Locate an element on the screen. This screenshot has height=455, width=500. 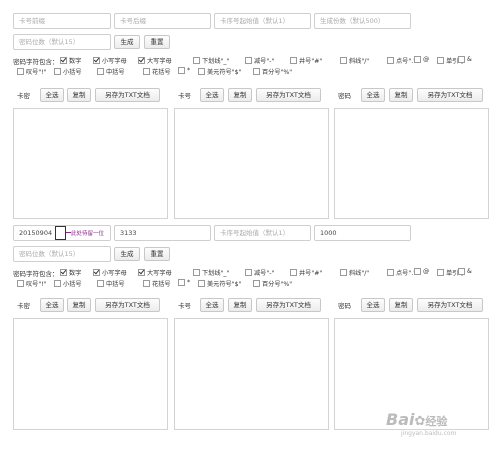
col1-save-txt-button-2: 另存为TXT文档 is located at coordinates (127, 305).